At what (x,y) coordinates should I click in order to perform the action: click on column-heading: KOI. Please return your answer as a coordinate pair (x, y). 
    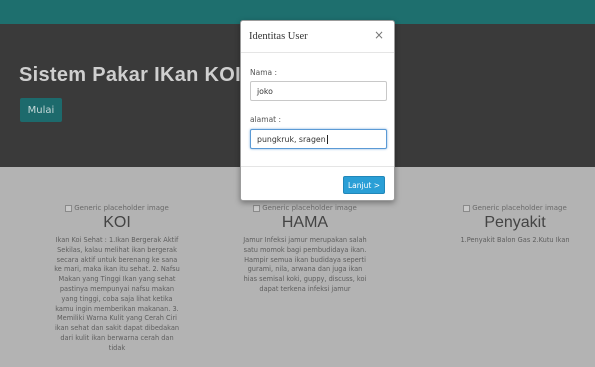
    Looking at the image, I should click on (117, 222).